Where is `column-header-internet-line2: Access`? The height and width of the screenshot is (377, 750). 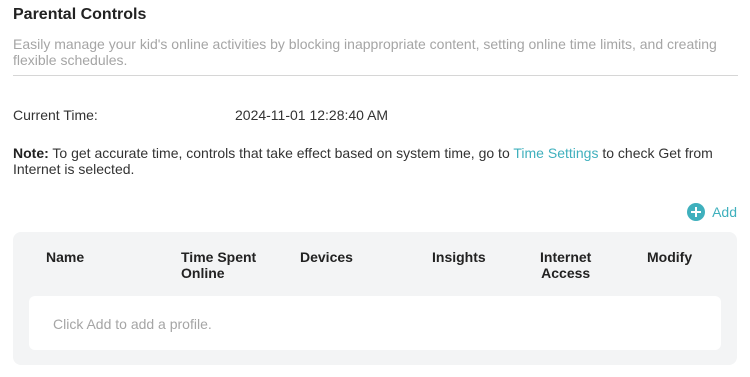 column-header-internet-line2: Access is located at coordinates (566, 273).